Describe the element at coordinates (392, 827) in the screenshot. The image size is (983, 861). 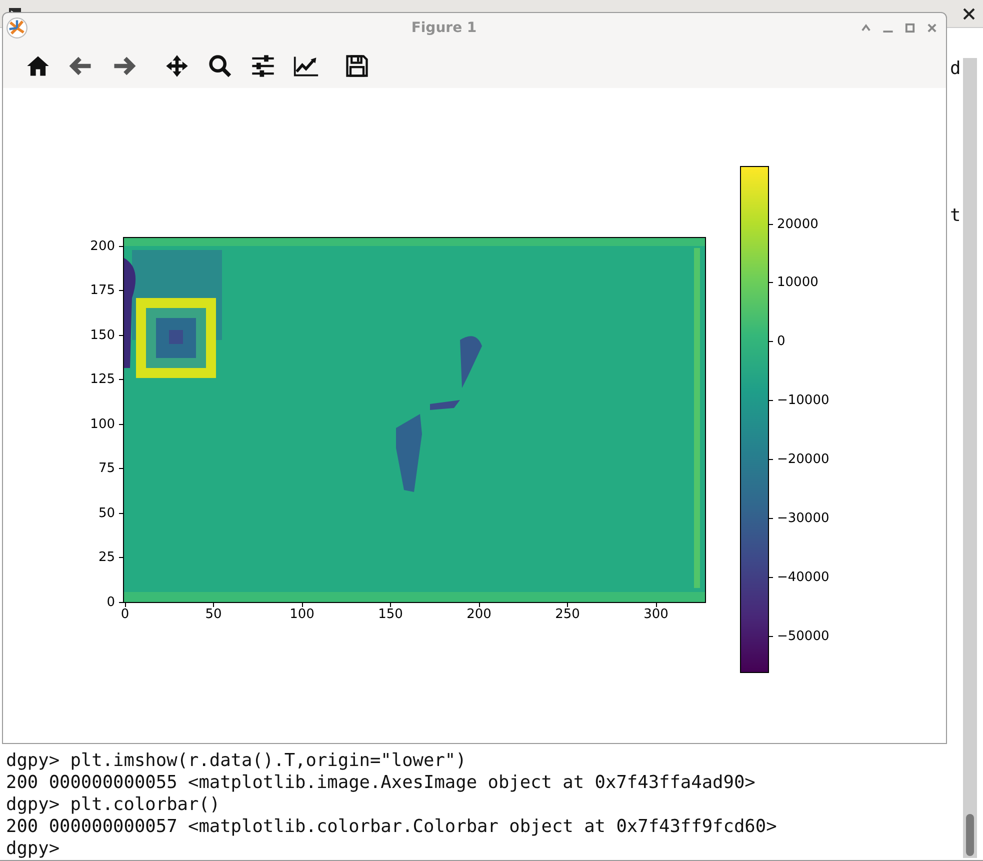
I see `terminal-line: 200 000000000057 <matplotlib.colorbar.Colorbar object at 0x7f43ff9fcd60>` at that location.